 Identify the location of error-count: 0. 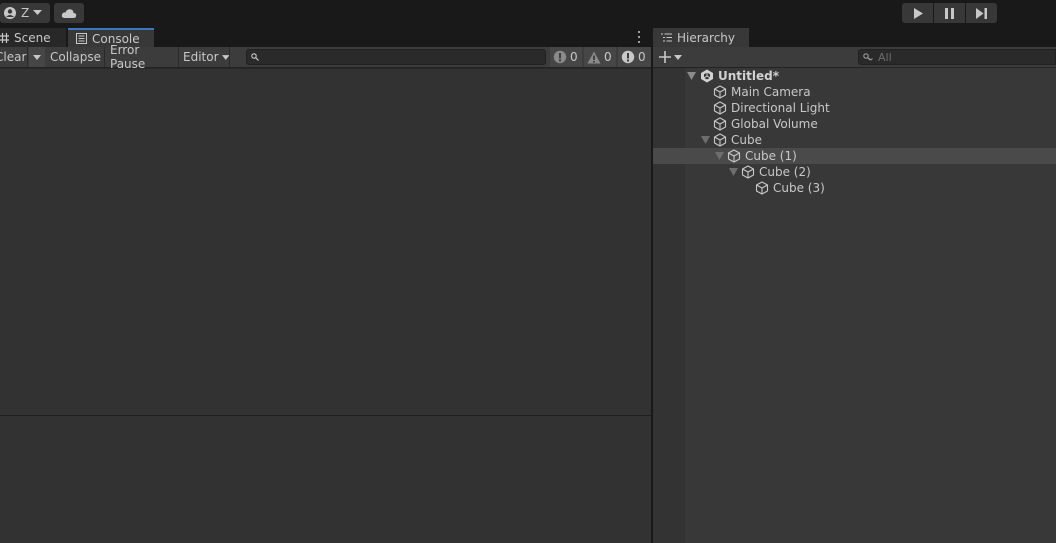
(642, 57).